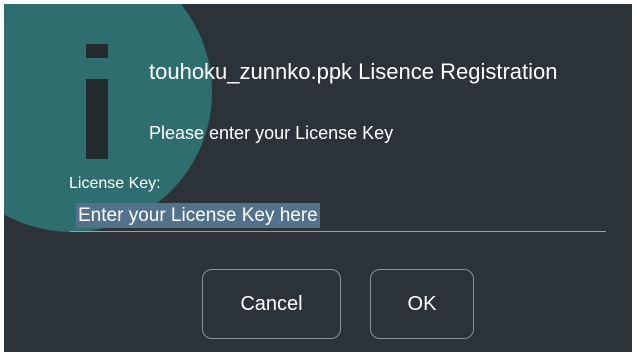  I want to click on info-i-stem, so click(97, 119).